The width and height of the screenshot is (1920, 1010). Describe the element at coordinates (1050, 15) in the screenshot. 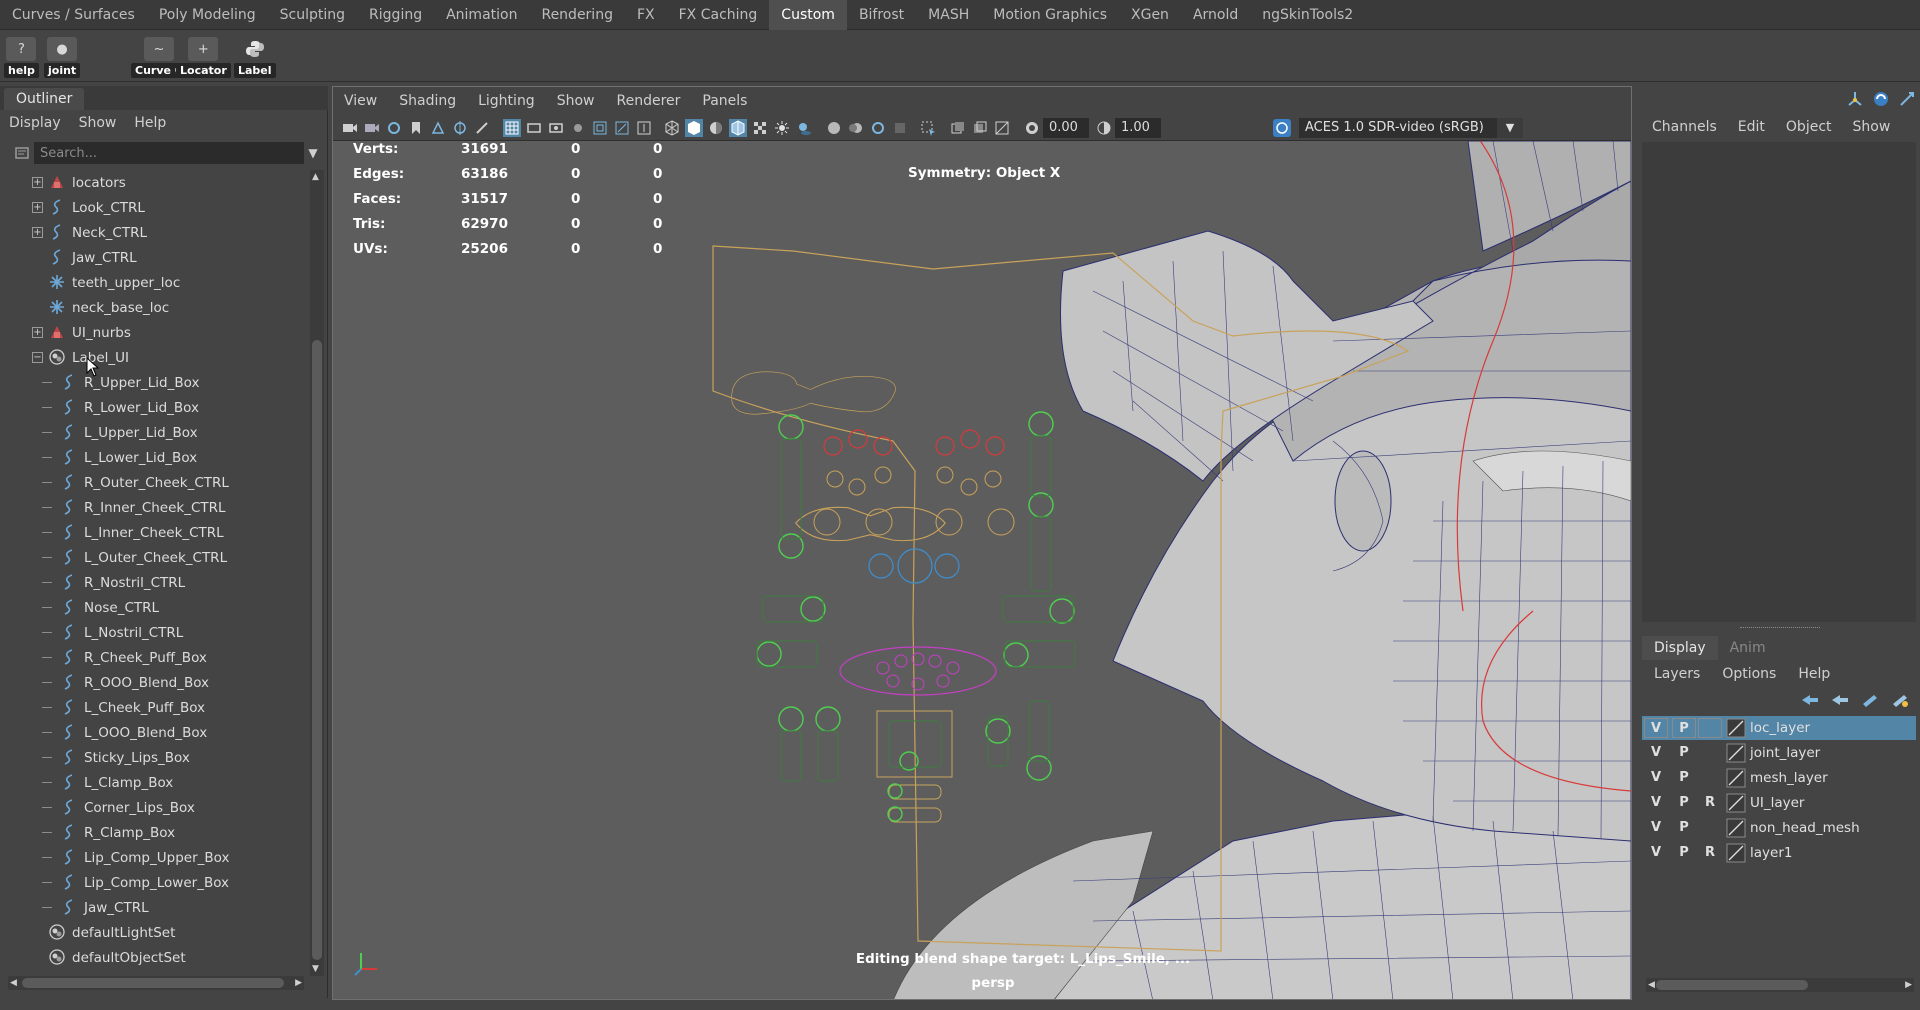

I see `shelf-tab-motion-graphics: Motion Graphics` at that location.